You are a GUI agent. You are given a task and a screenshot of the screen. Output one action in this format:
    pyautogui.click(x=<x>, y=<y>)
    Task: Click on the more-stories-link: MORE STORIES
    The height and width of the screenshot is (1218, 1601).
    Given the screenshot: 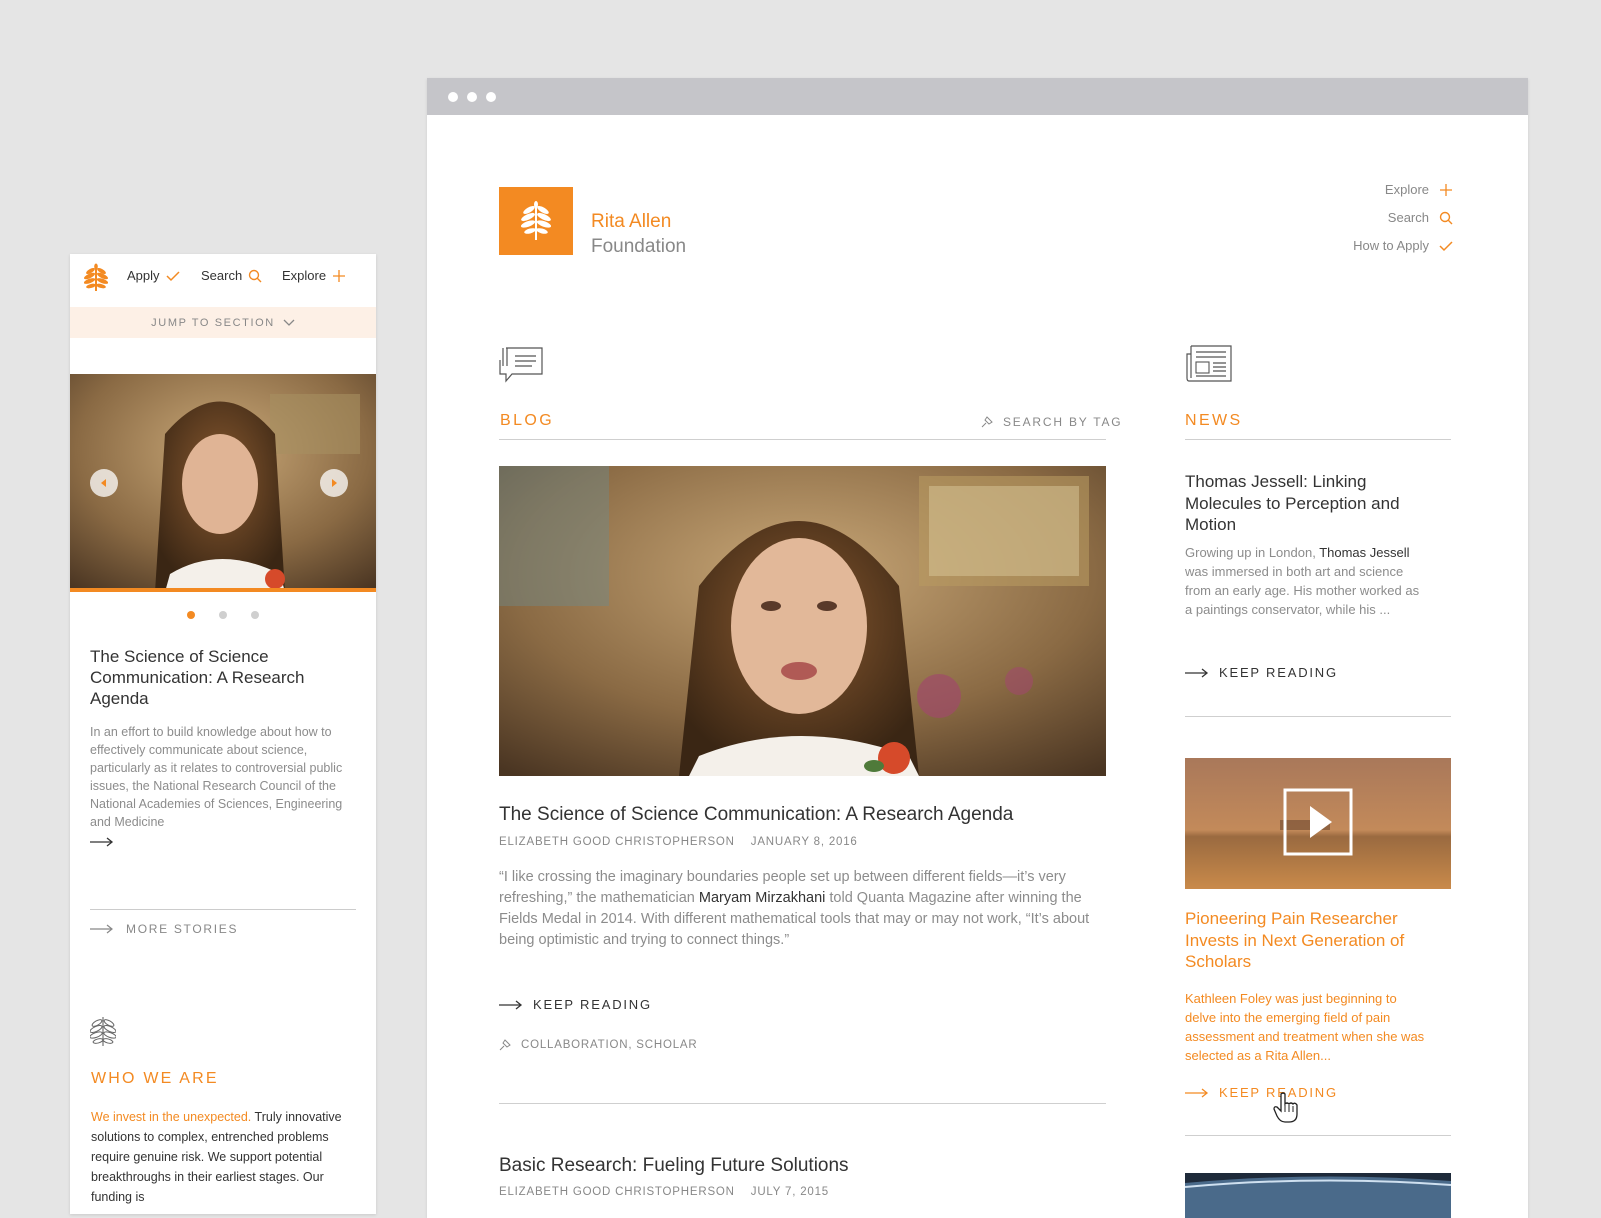 What is the action you would take?
    pyautogui.click(x=223, y=922)
    